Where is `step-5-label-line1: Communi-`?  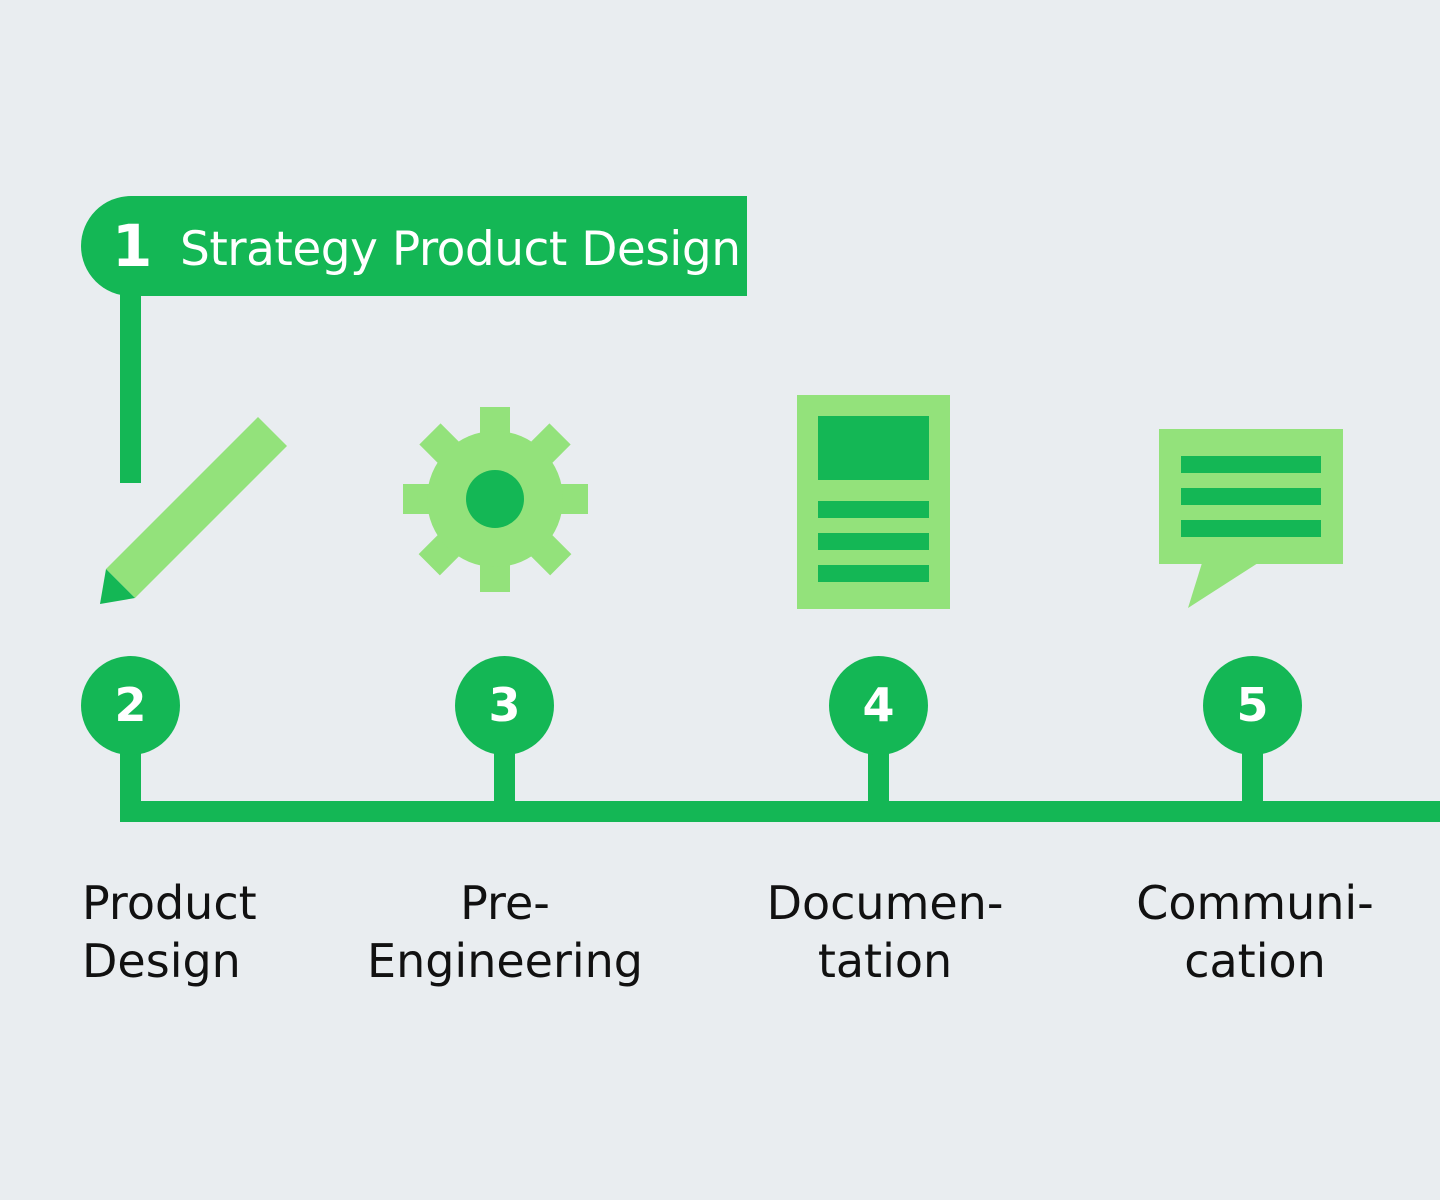 step-5-label-line1: Communi- is located at coordinates (1255, 903).